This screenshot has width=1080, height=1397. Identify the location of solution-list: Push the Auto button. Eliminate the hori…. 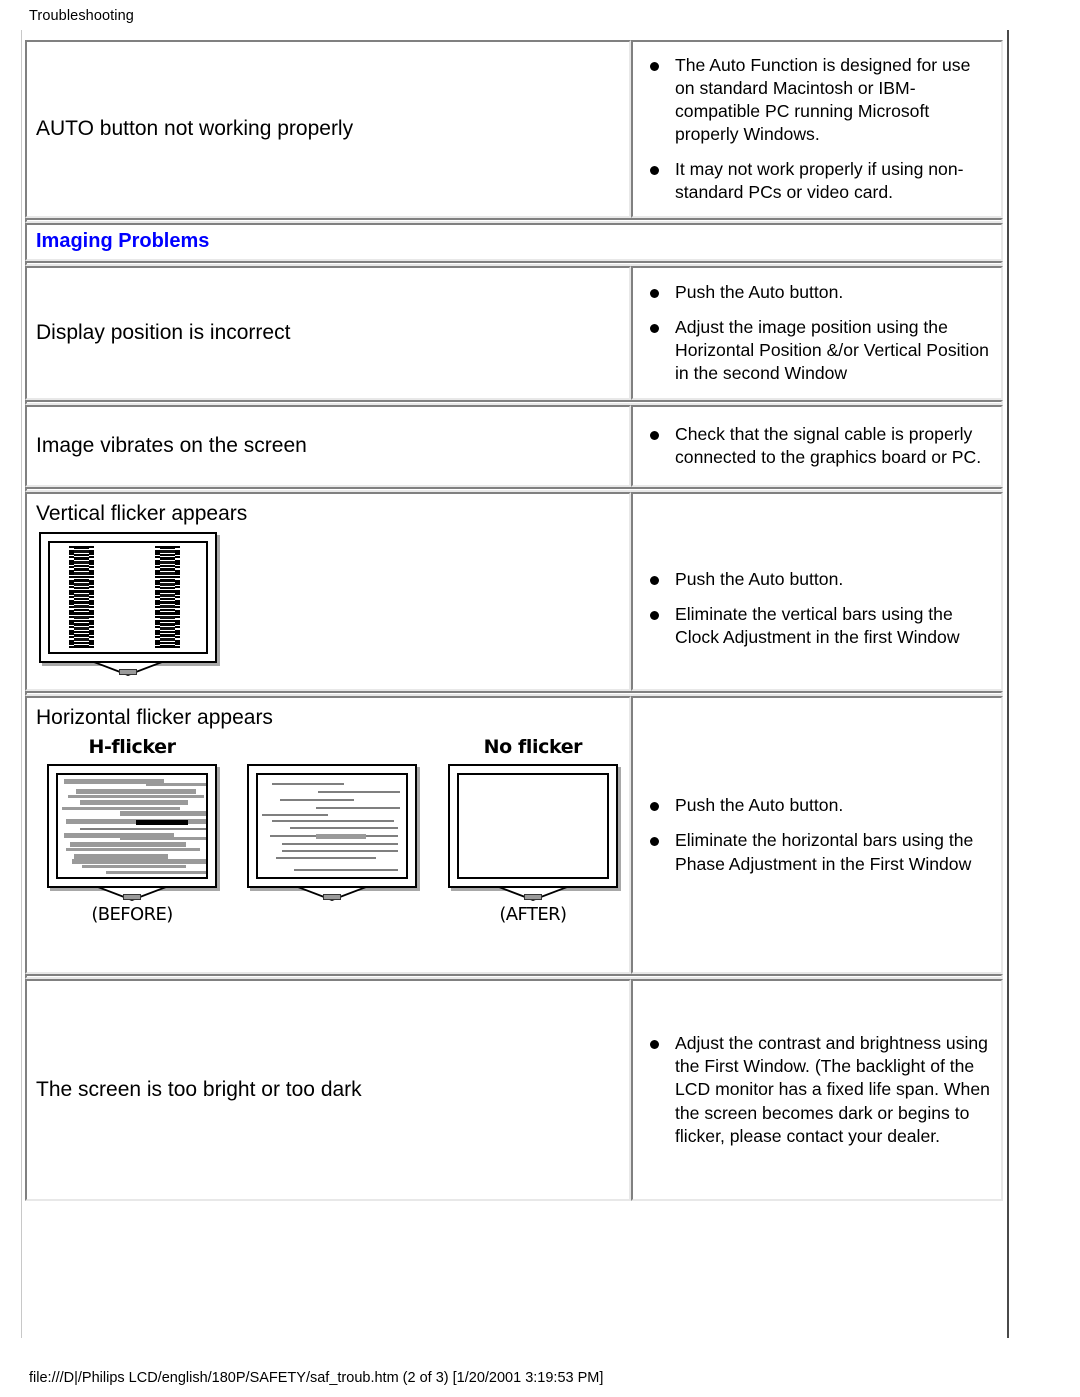
(817, 834).